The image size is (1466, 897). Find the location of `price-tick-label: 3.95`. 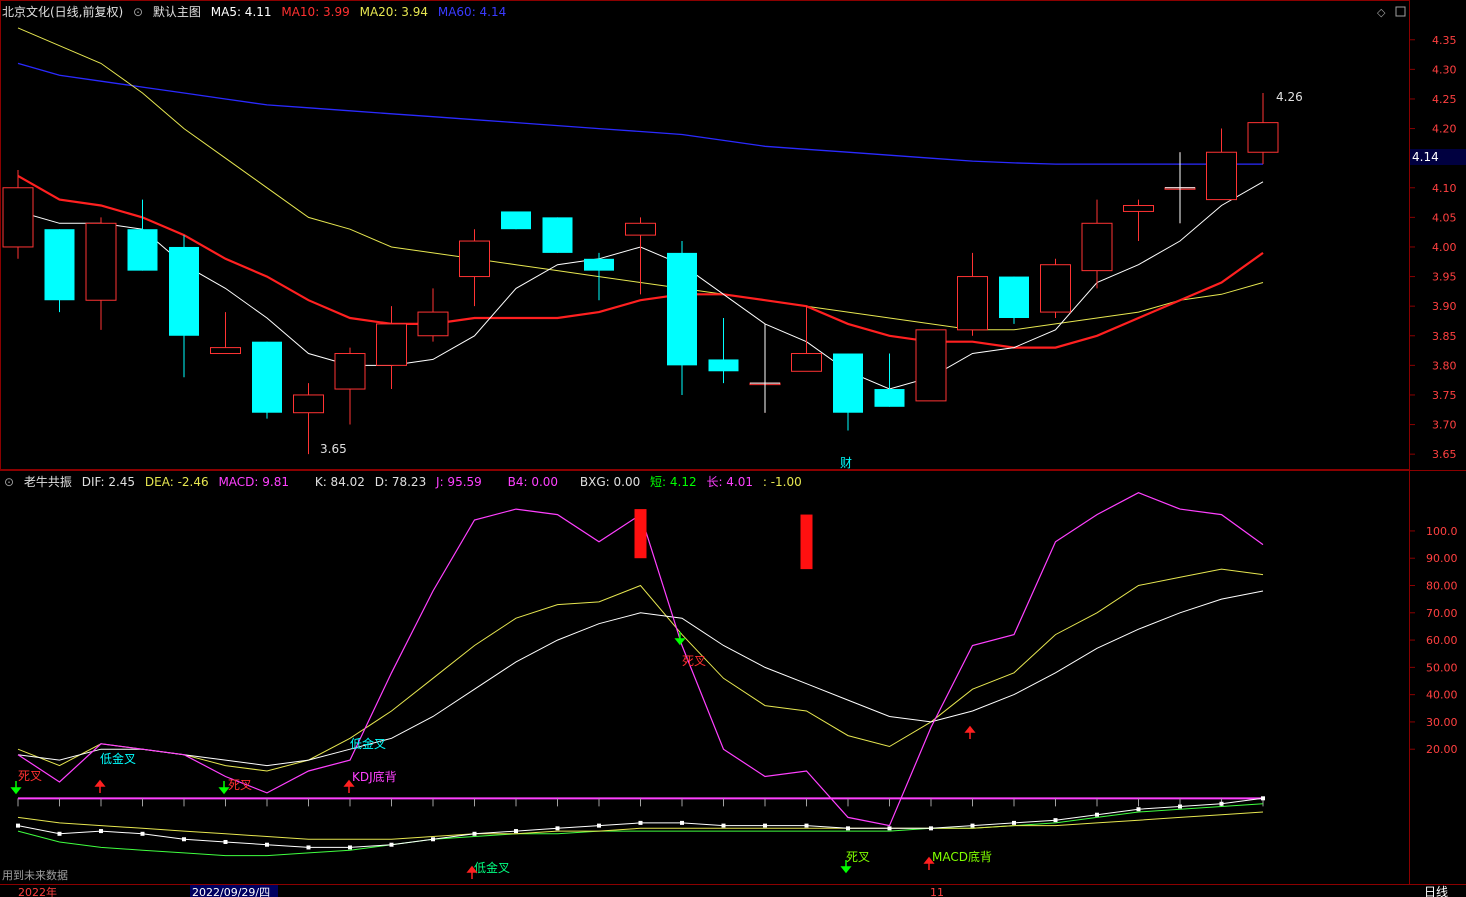

price-tick-label: 3.95 is located at coordinates (1444, 277).